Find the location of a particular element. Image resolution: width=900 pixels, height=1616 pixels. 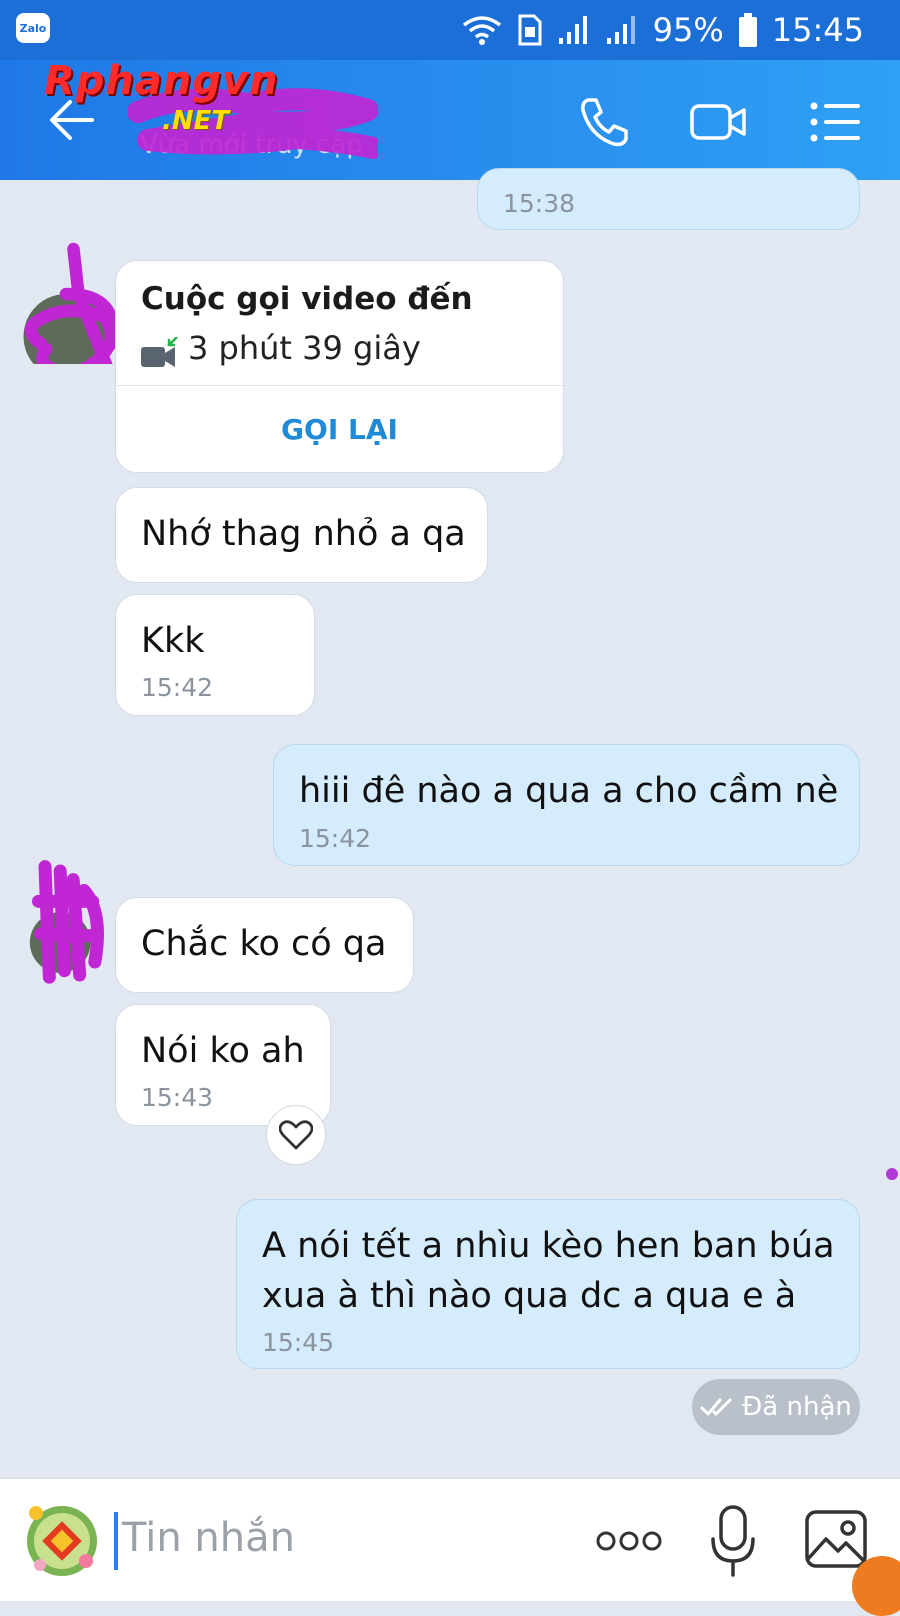

message-text: Nói ko ah is located at coordinates (223, 1051).